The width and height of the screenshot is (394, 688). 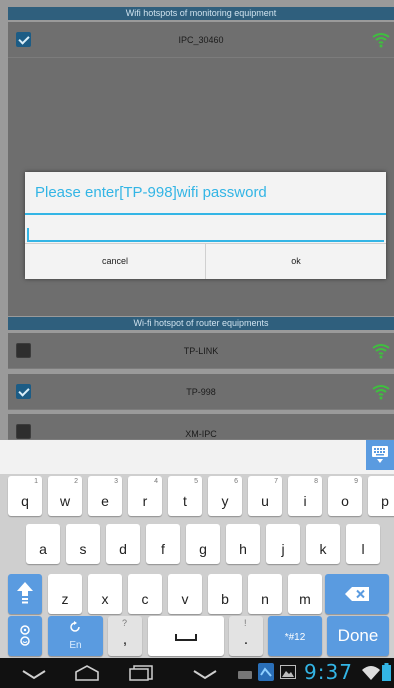 What do you see at coordinates (65, 501) in the screenshot?
I see `key-label: w` at bounding box center [65, 501].